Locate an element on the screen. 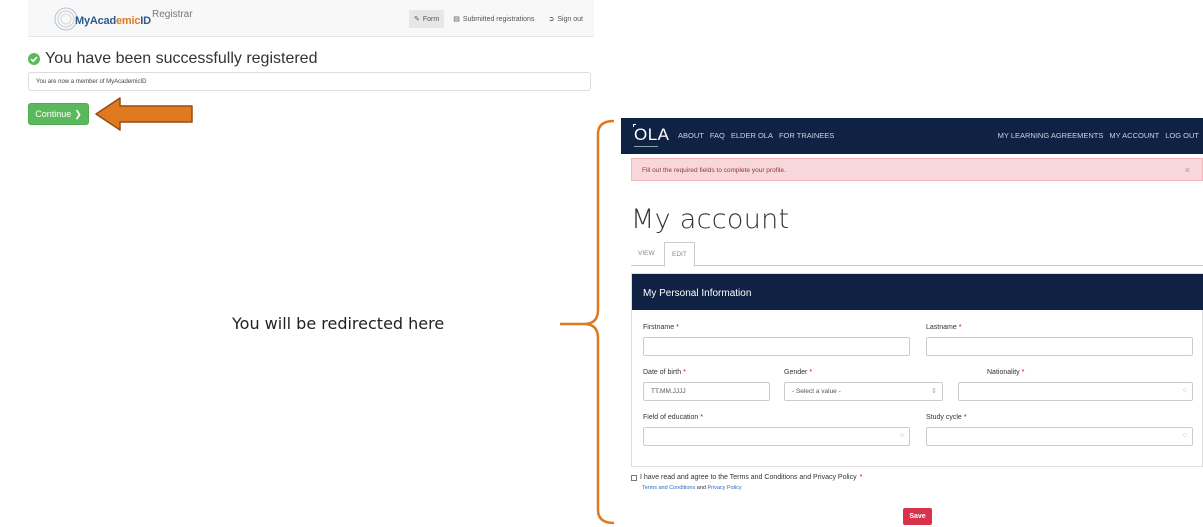 The height and width of the screenshot is (527, 1203). lastname-input is located at coordinates (1059, 346).